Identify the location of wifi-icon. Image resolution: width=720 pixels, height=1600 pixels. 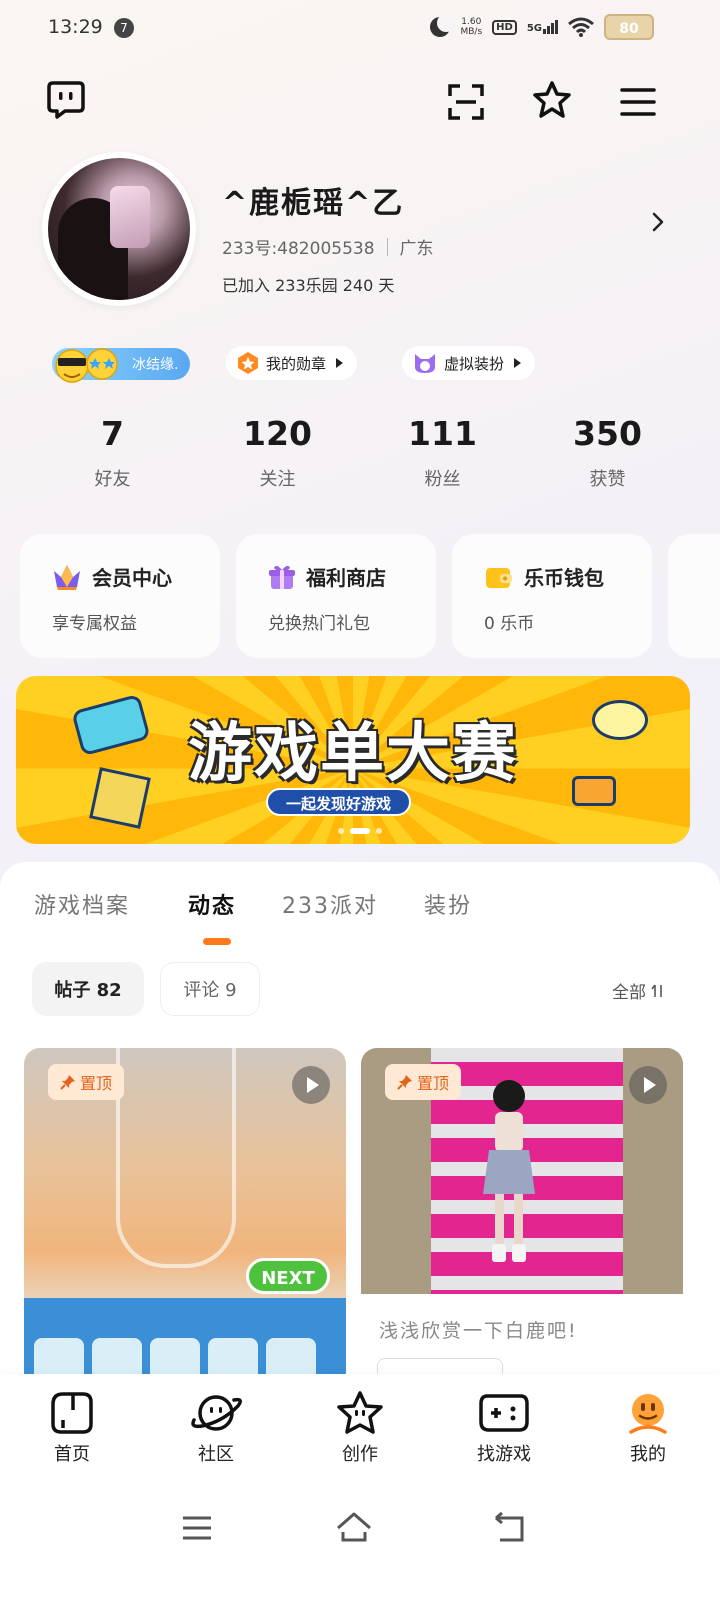
(581, 27).